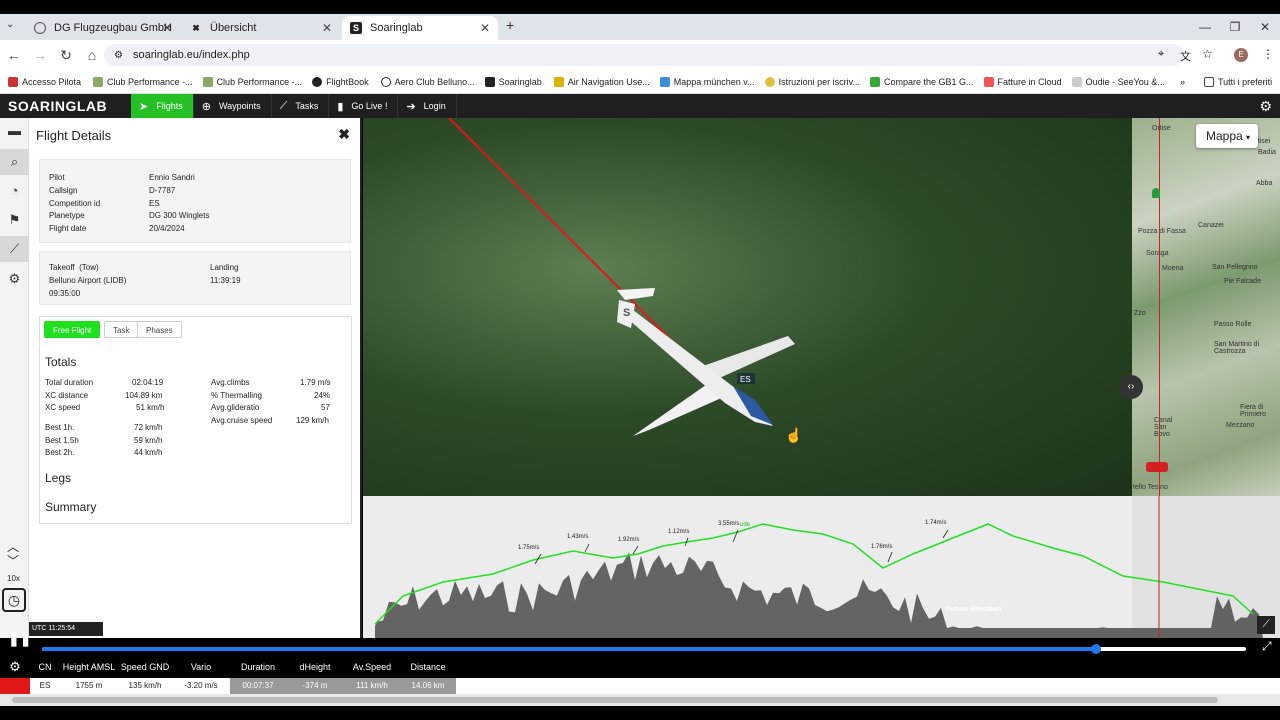 The width and height of the screenshot is (1280, 720). I want to click on new-tab-button: +, so click(510, 25).